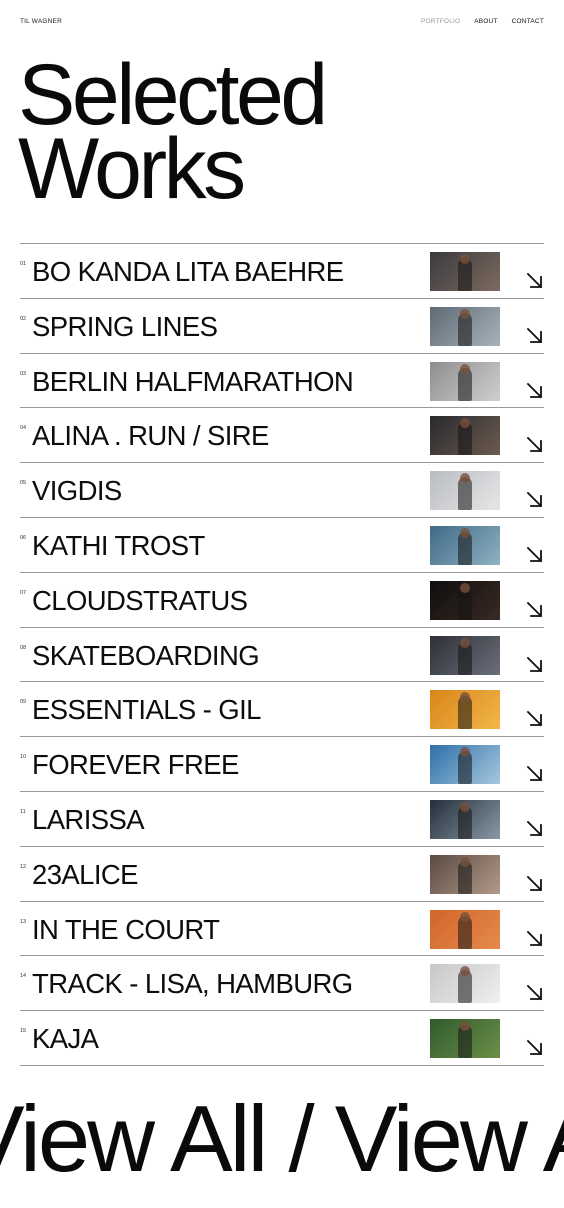 Image resolution: width=564 pixels, height=1208 pixels. I want to click on work-title: 23ALICE, so click(85, 875).